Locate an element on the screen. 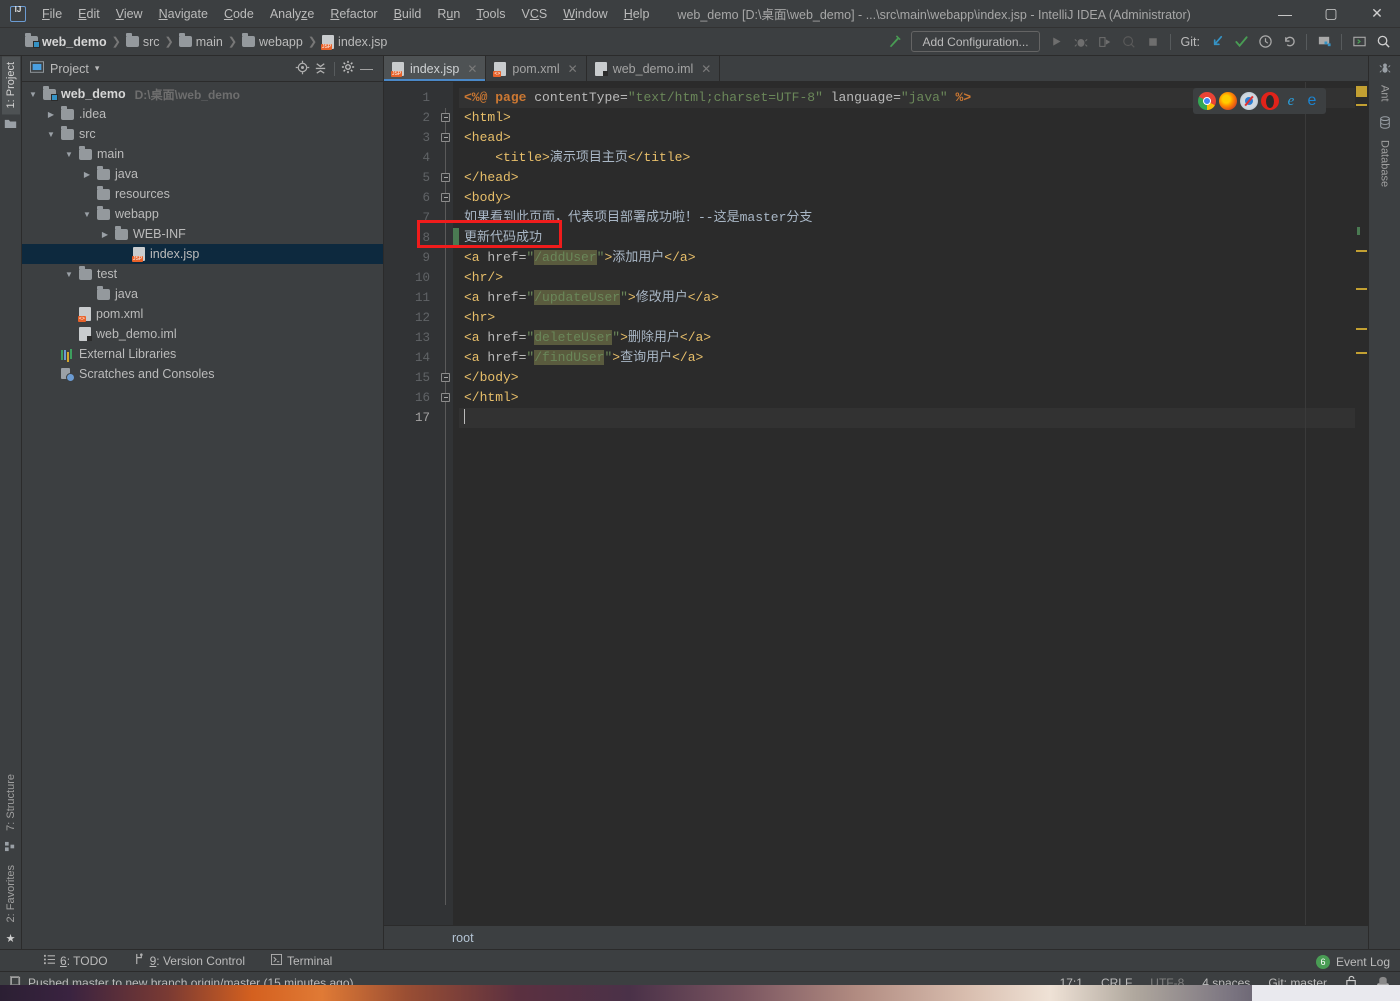 The image size is (1400, 1001). menu-item-code: Code is located at coordinates (239, 14).